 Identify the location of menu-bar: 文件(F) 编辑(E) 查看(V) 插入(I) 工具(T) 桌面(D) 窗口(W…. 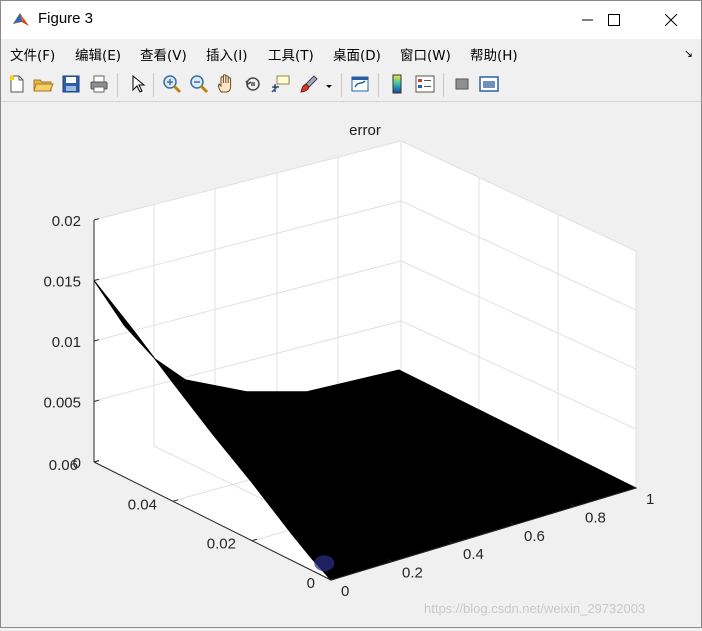
(351, 53).